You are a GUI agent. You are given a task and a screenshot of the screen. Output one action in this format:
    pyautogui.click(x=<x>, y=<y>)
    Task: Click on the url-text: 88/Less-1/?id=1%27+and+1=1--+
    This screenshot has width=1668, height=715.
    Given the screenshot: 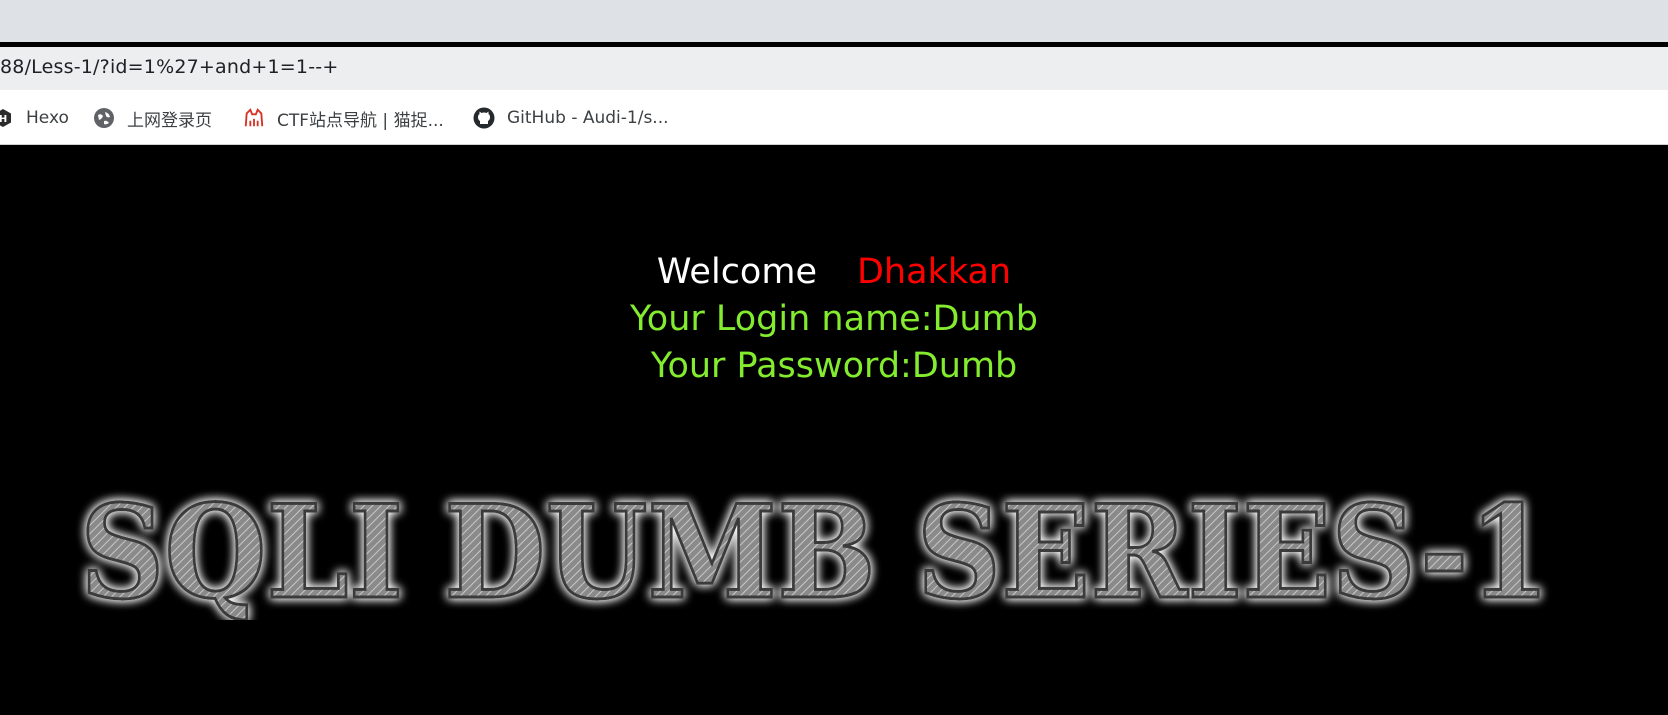 What is the action you would take?
    pyautogui.click(x=169, y=67)
    